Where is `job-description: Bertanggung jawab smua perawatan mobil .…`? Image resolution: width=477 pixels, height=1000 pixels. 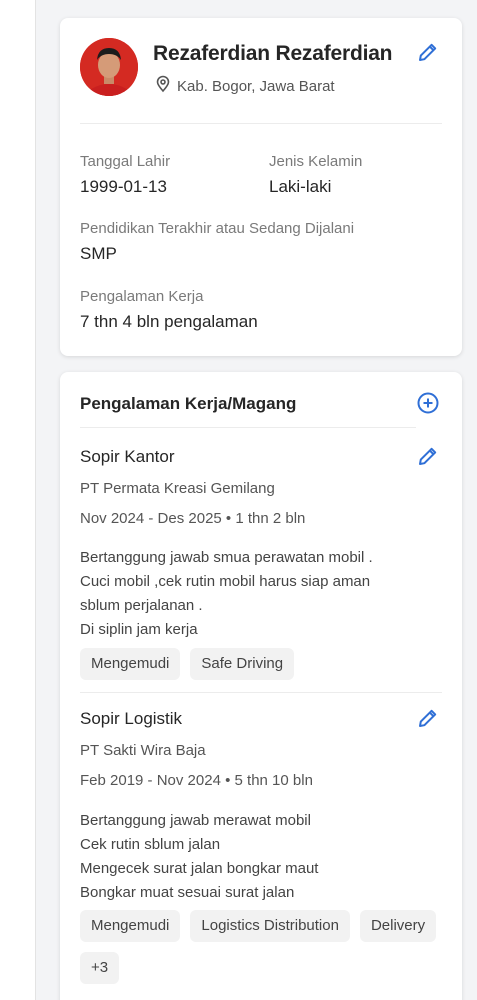 job-description: Bertanggung jawab smua perawatan mobil .… is located at coordinates (226, 594).